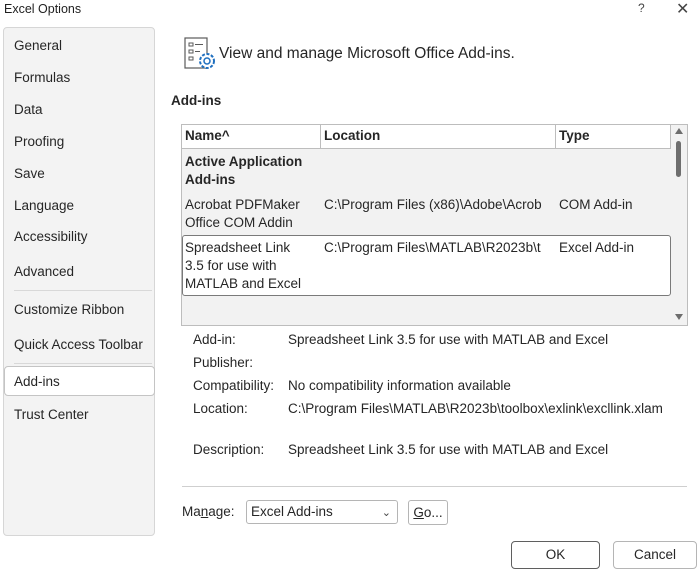  What do you see at coordinates (214, 339) in the screenshot?
I see `addin-label: Add-in:` at bounding box center [214, 339].